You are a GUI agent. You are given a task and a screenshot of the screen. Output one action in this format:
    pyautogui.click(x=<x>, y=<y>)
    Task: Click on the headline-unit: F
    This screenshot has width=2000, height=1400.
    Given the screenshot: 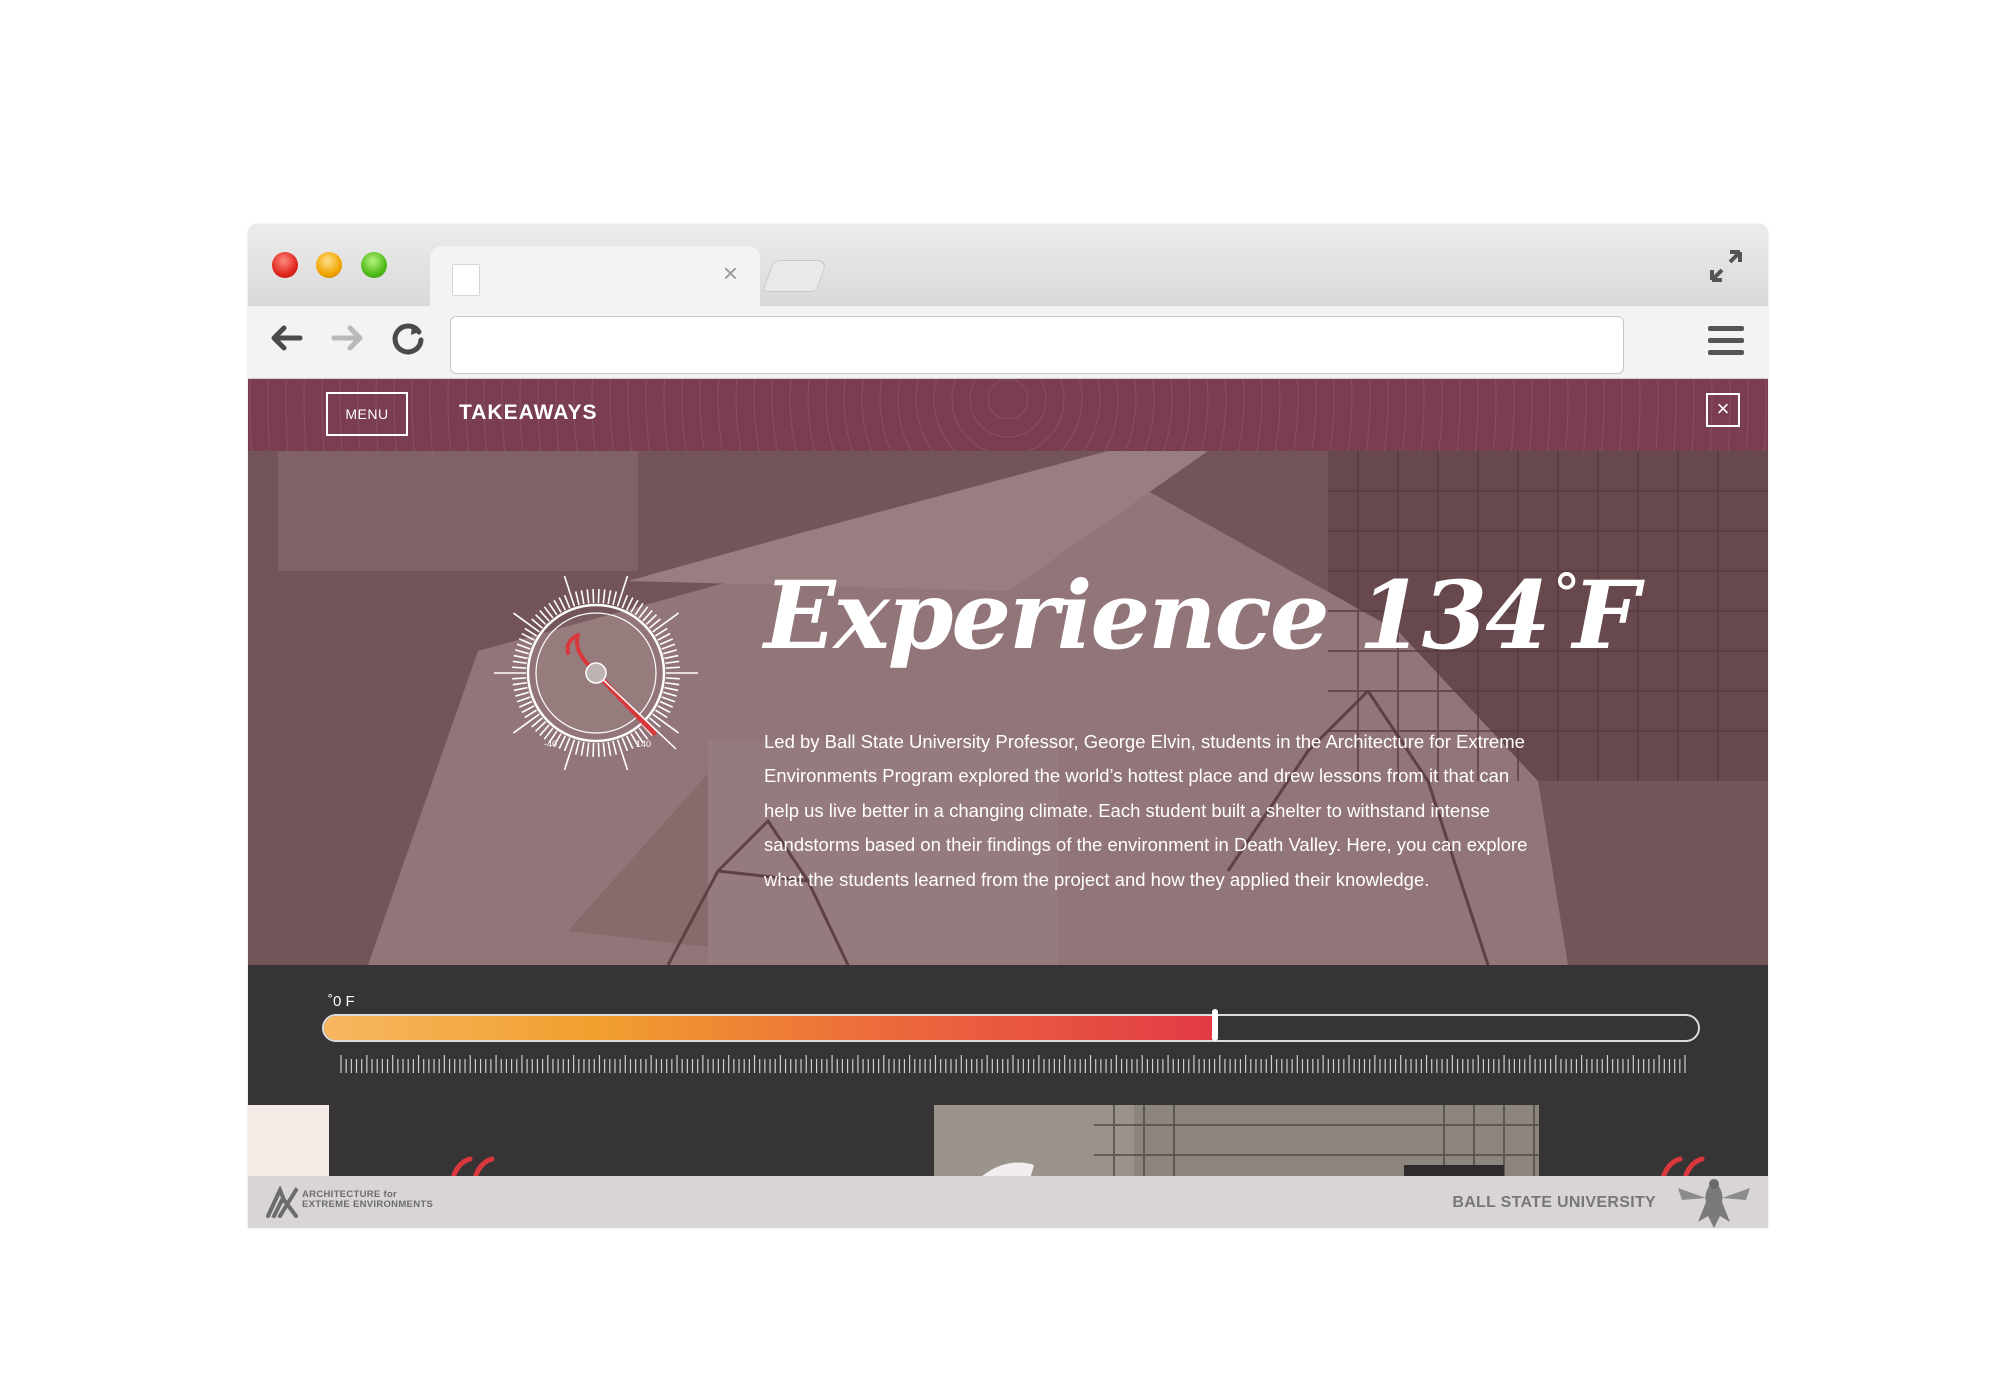 What is the action you would take?
    pyautogui.click(x=1606, y=616)
    